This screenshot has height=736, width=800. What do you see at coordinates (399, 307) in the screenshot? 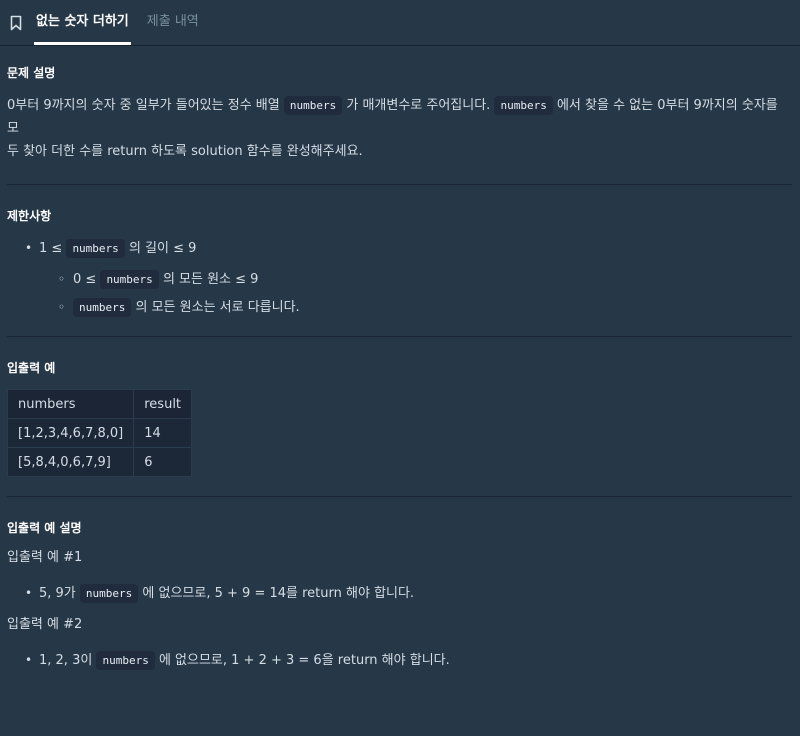
I see `list-item: numbers 의 모든 원소는 서로 다릅니다.` at bounding box center [399, 307].